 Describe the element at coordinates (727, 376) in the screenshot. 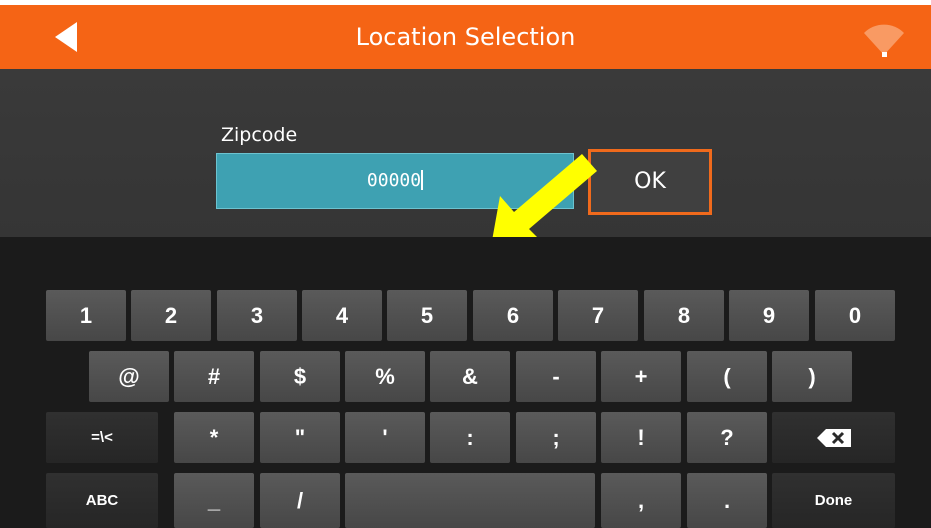

I see `key-open-paren: (` at that location.